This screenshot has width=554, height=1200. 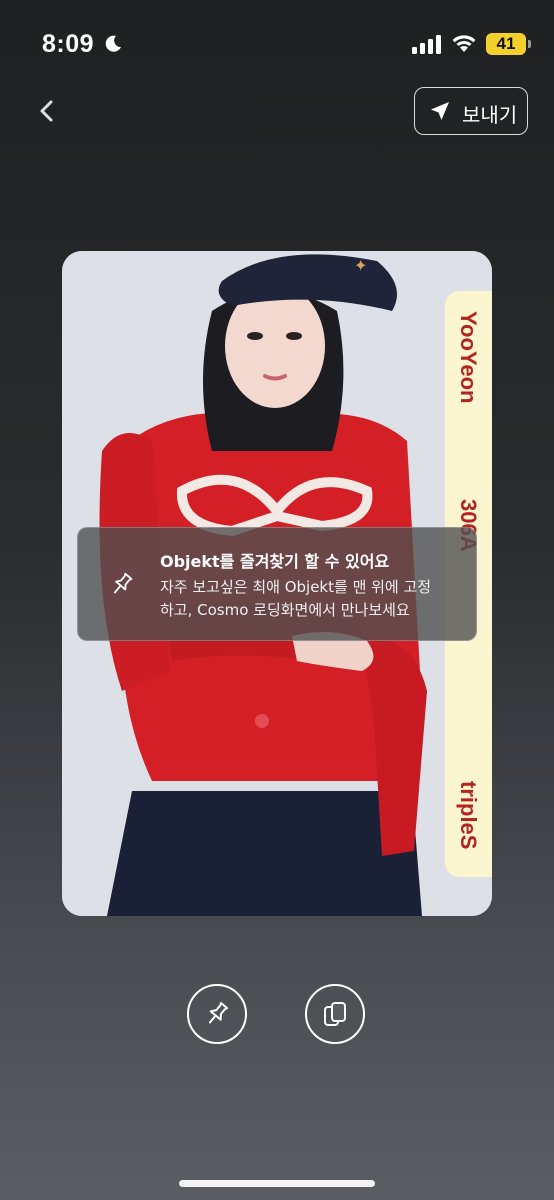 I want to click on moon-icon, so click(x=113, y=43).